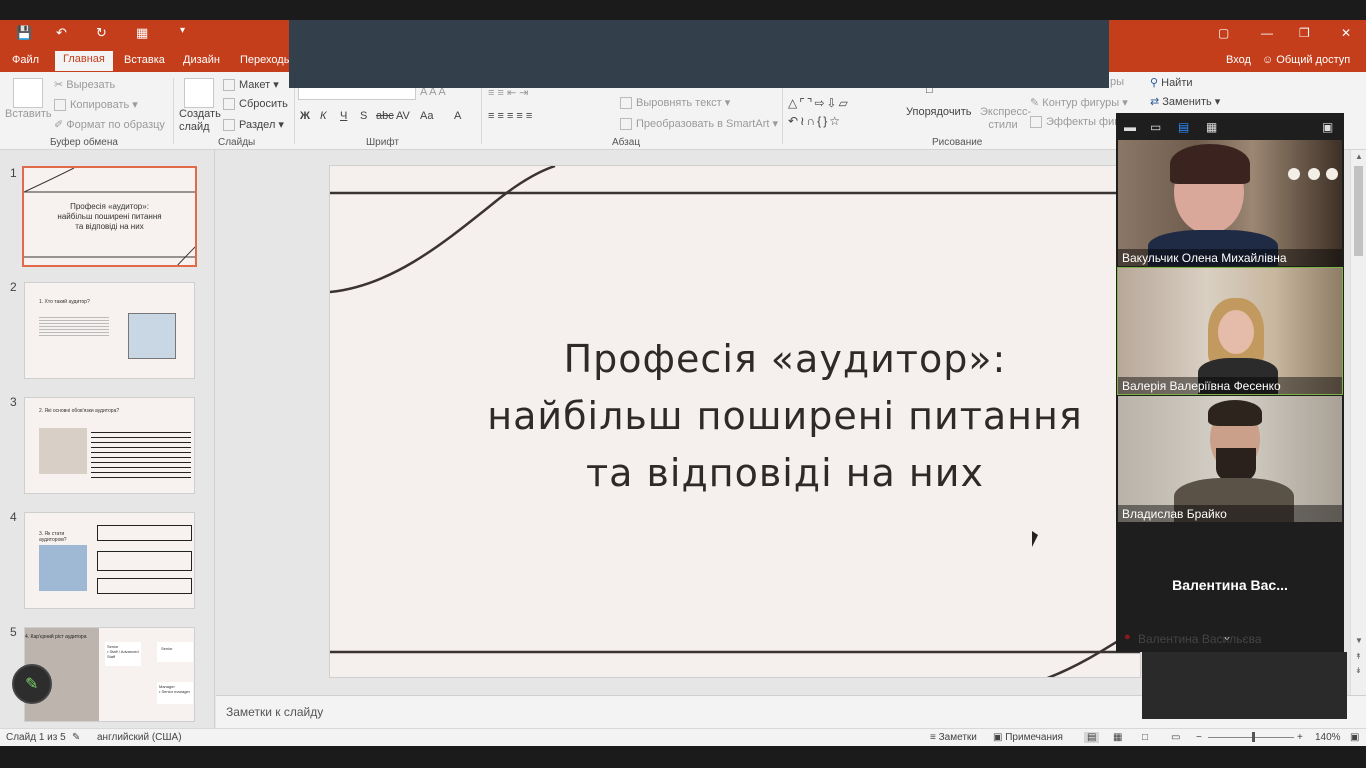  I want to click on tab-home: Главная, so click(84, 61).